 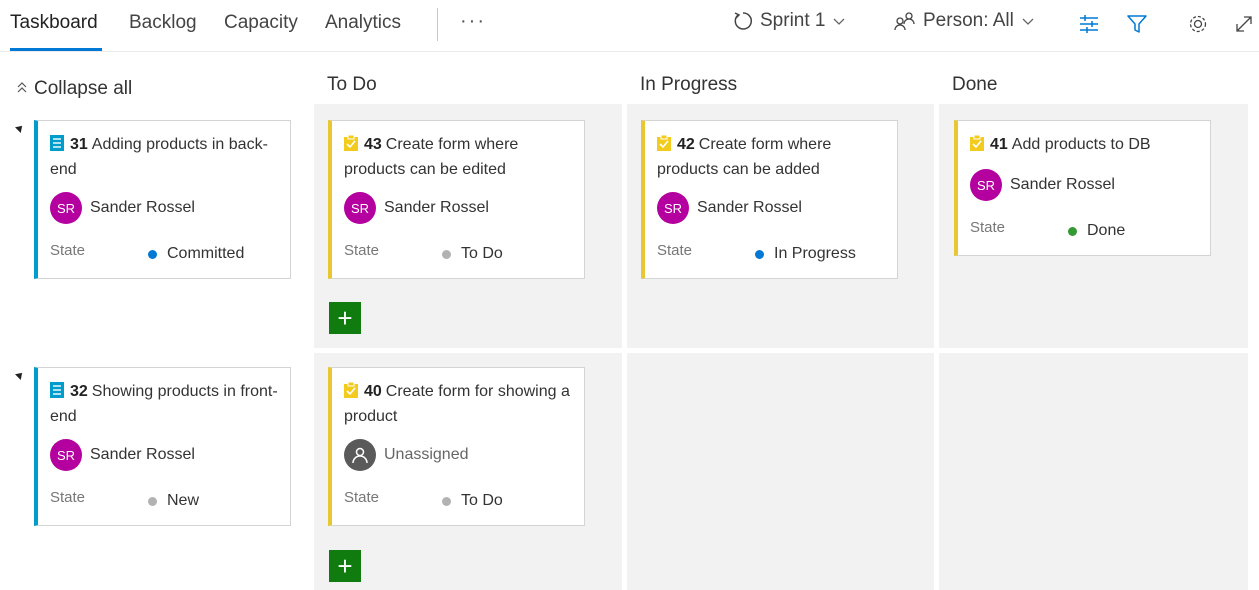 What do you see at coordinates (473, 21) in the screenshot?
I see `more-options-button: ···` at bounding box center [473, 21].